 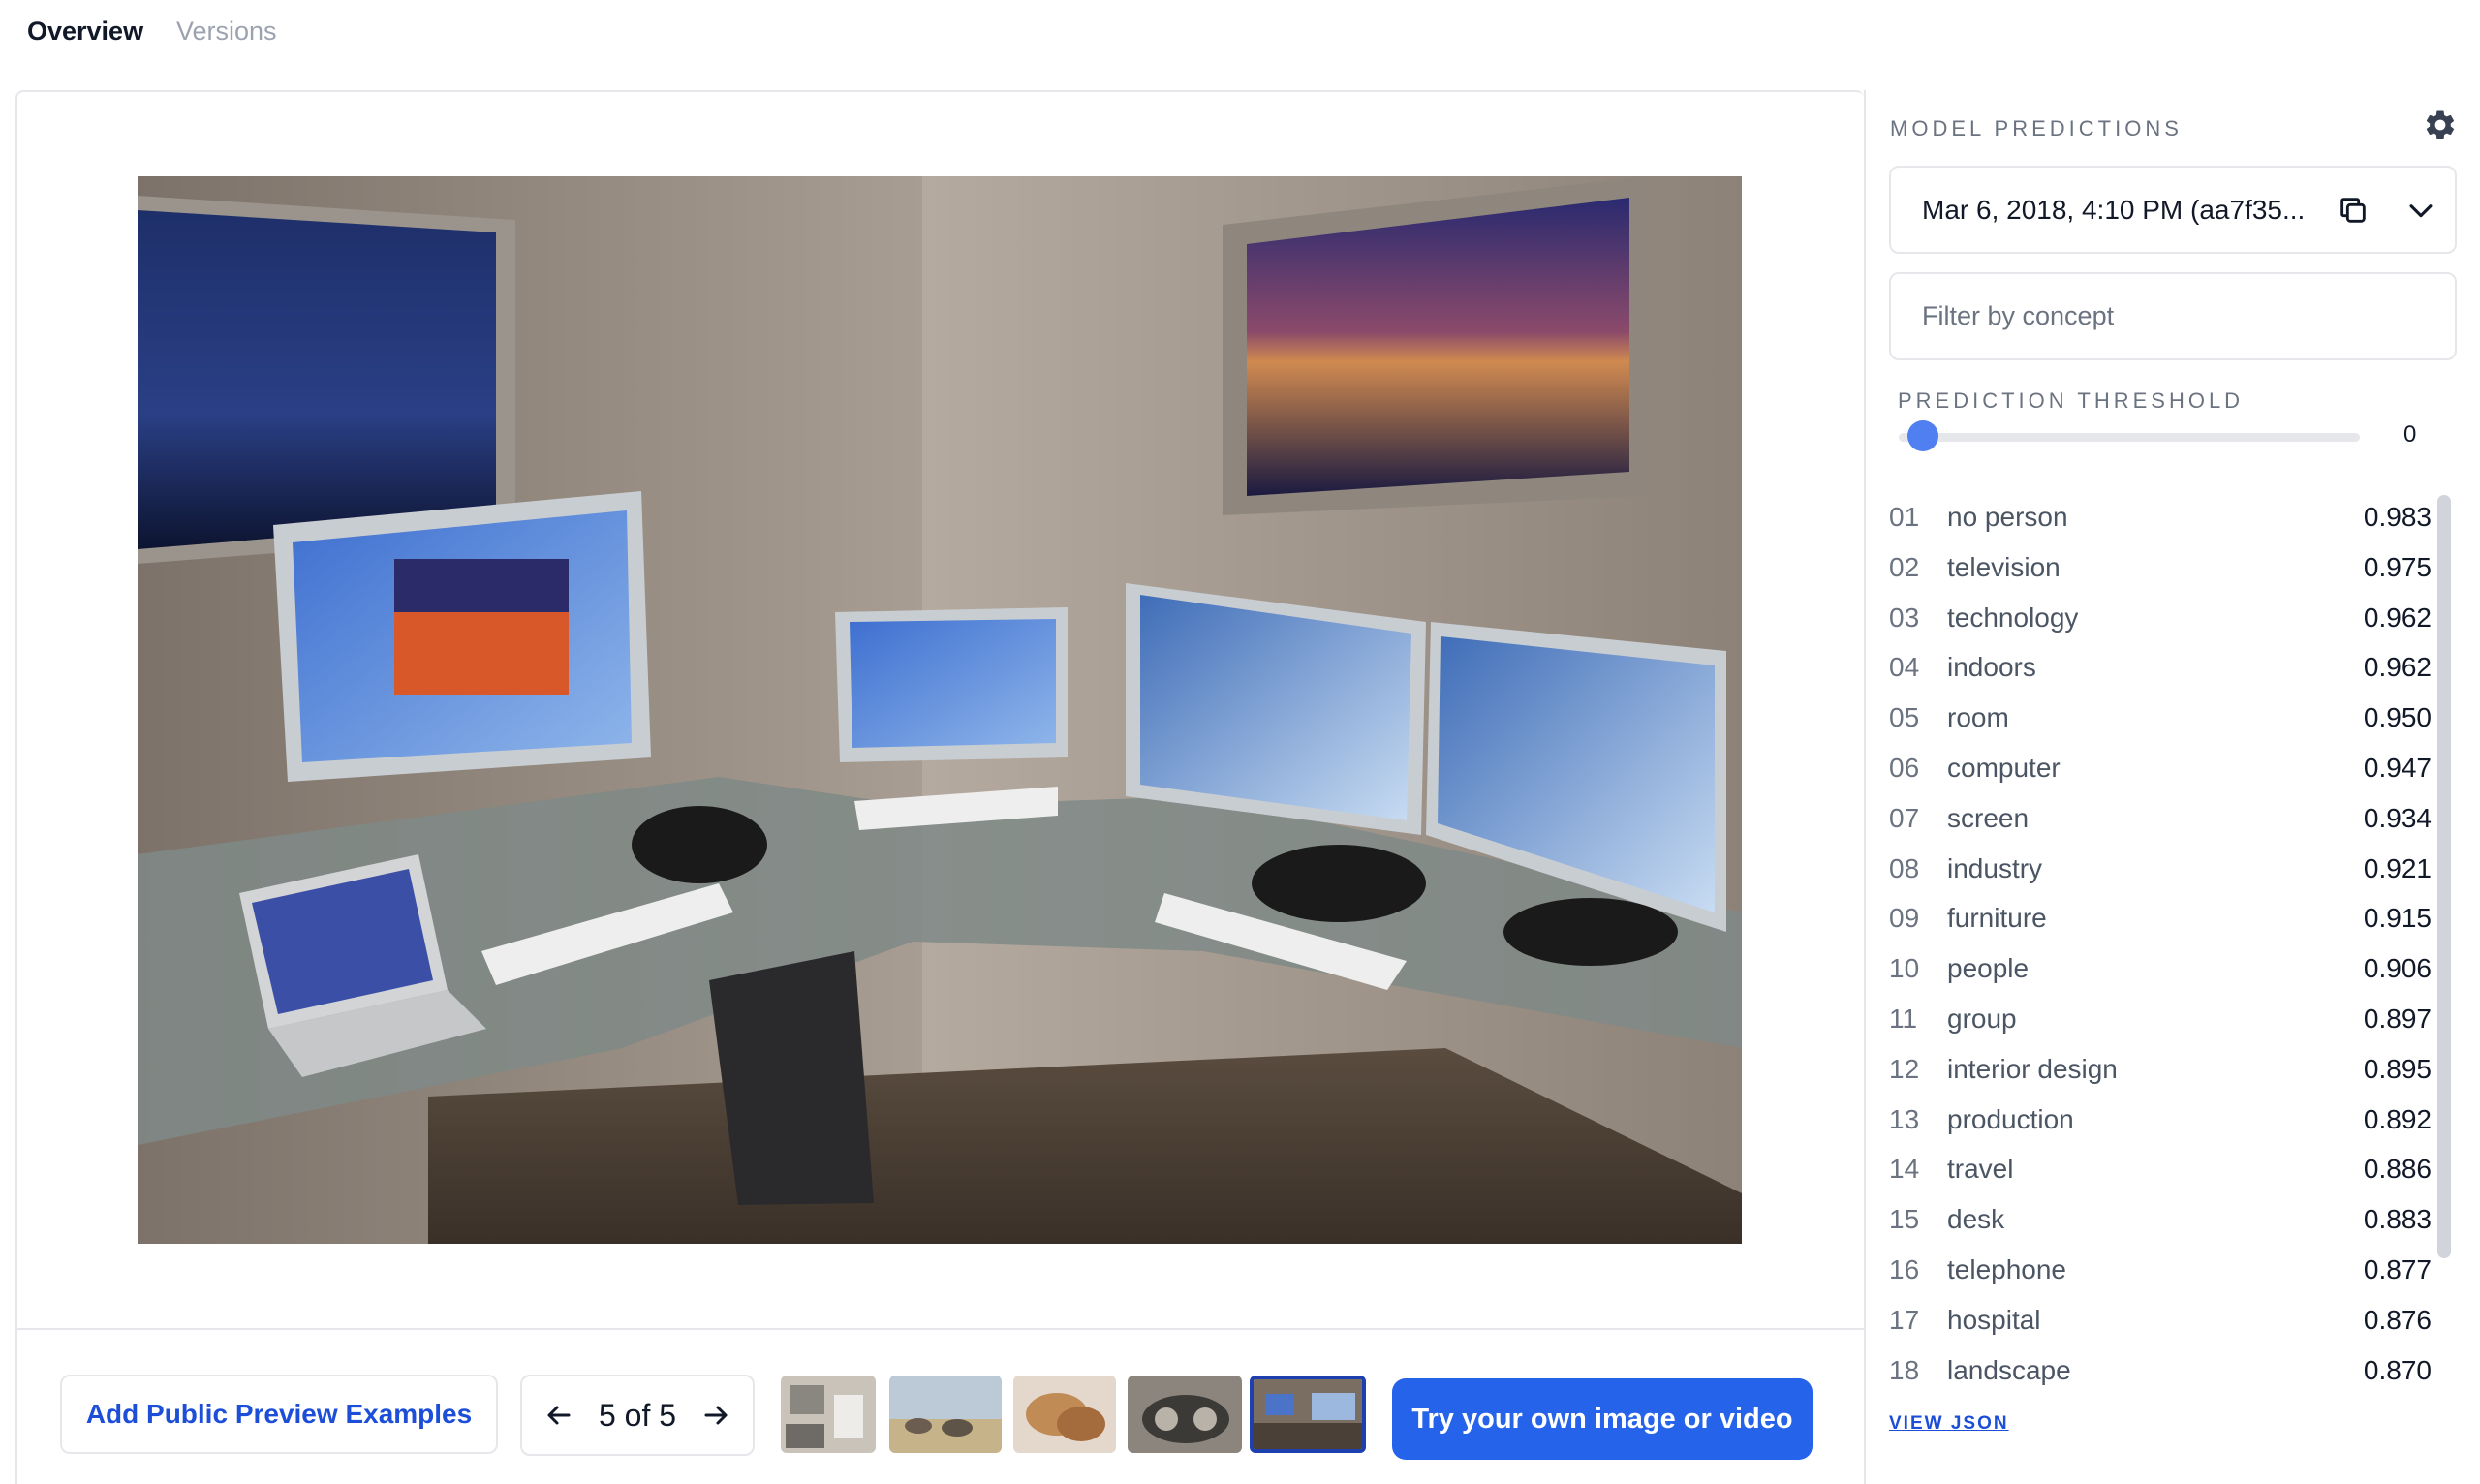 What do you see at coordinates (85, 30) in the screenshot?
I see `tab-overview: Overview` at bounding box center [85, 30].